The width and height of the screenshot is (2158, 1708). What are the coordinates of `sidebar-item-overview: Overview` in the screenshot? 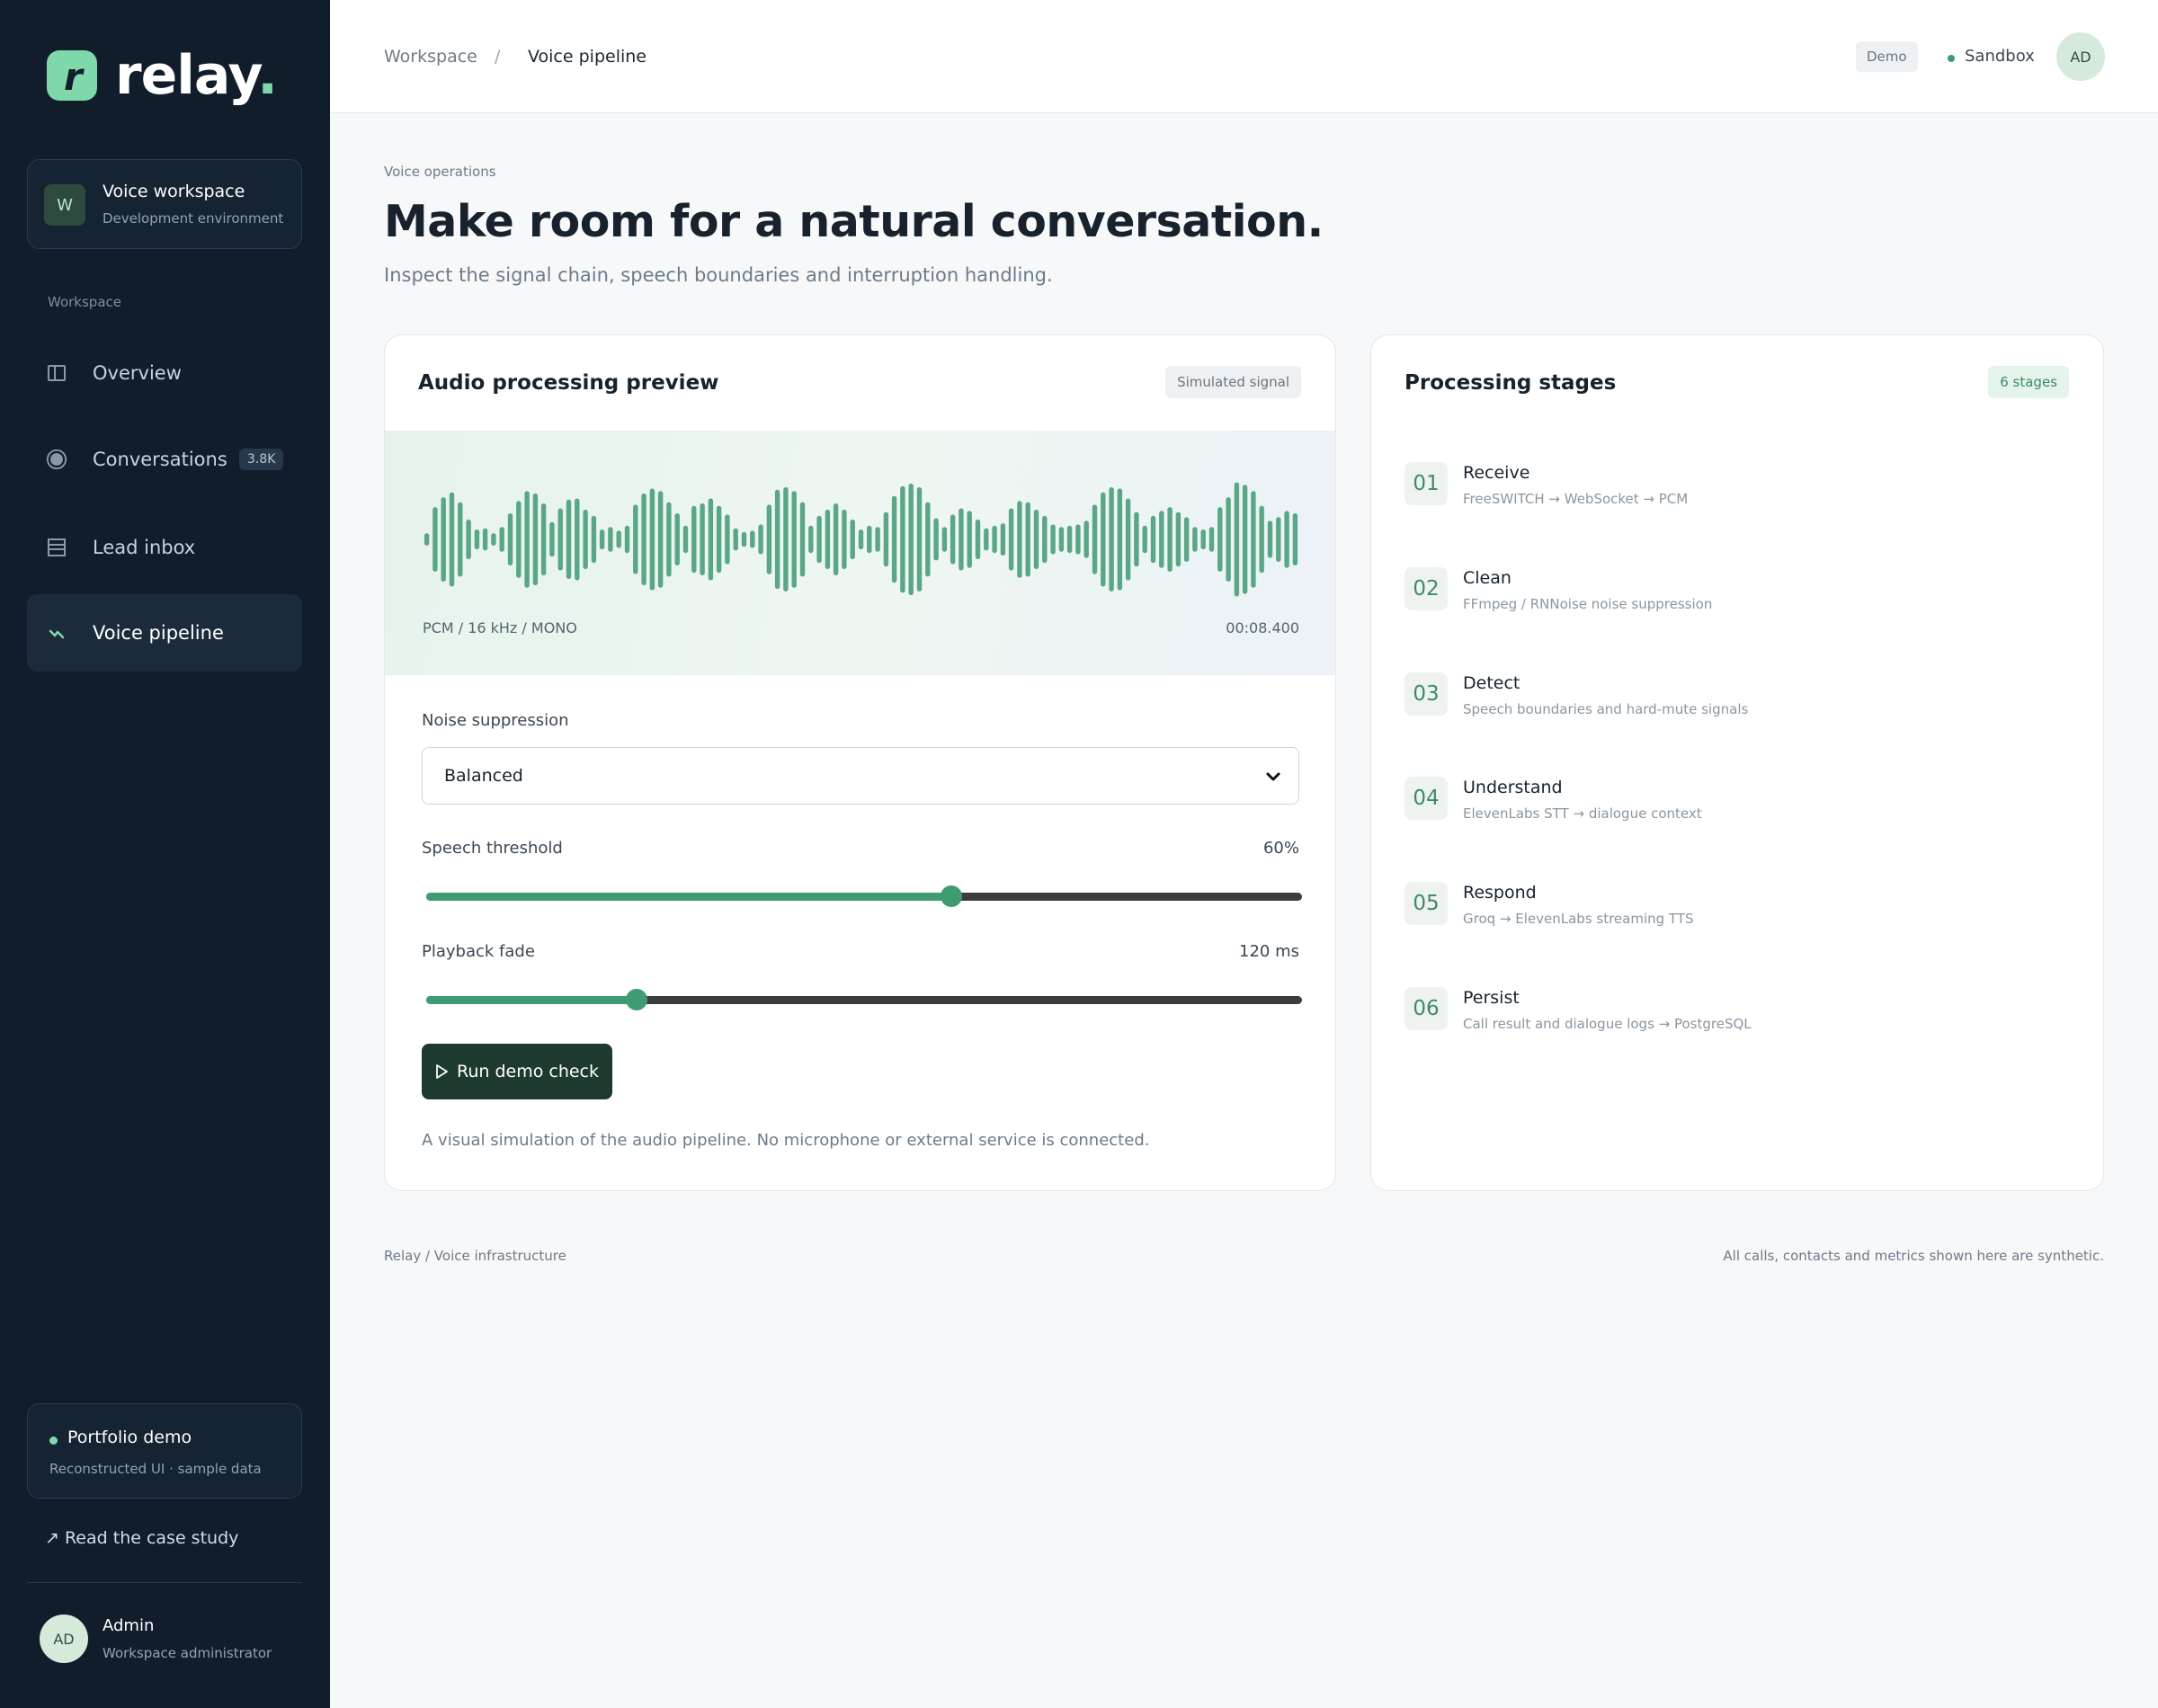 It's located at (164, 373).